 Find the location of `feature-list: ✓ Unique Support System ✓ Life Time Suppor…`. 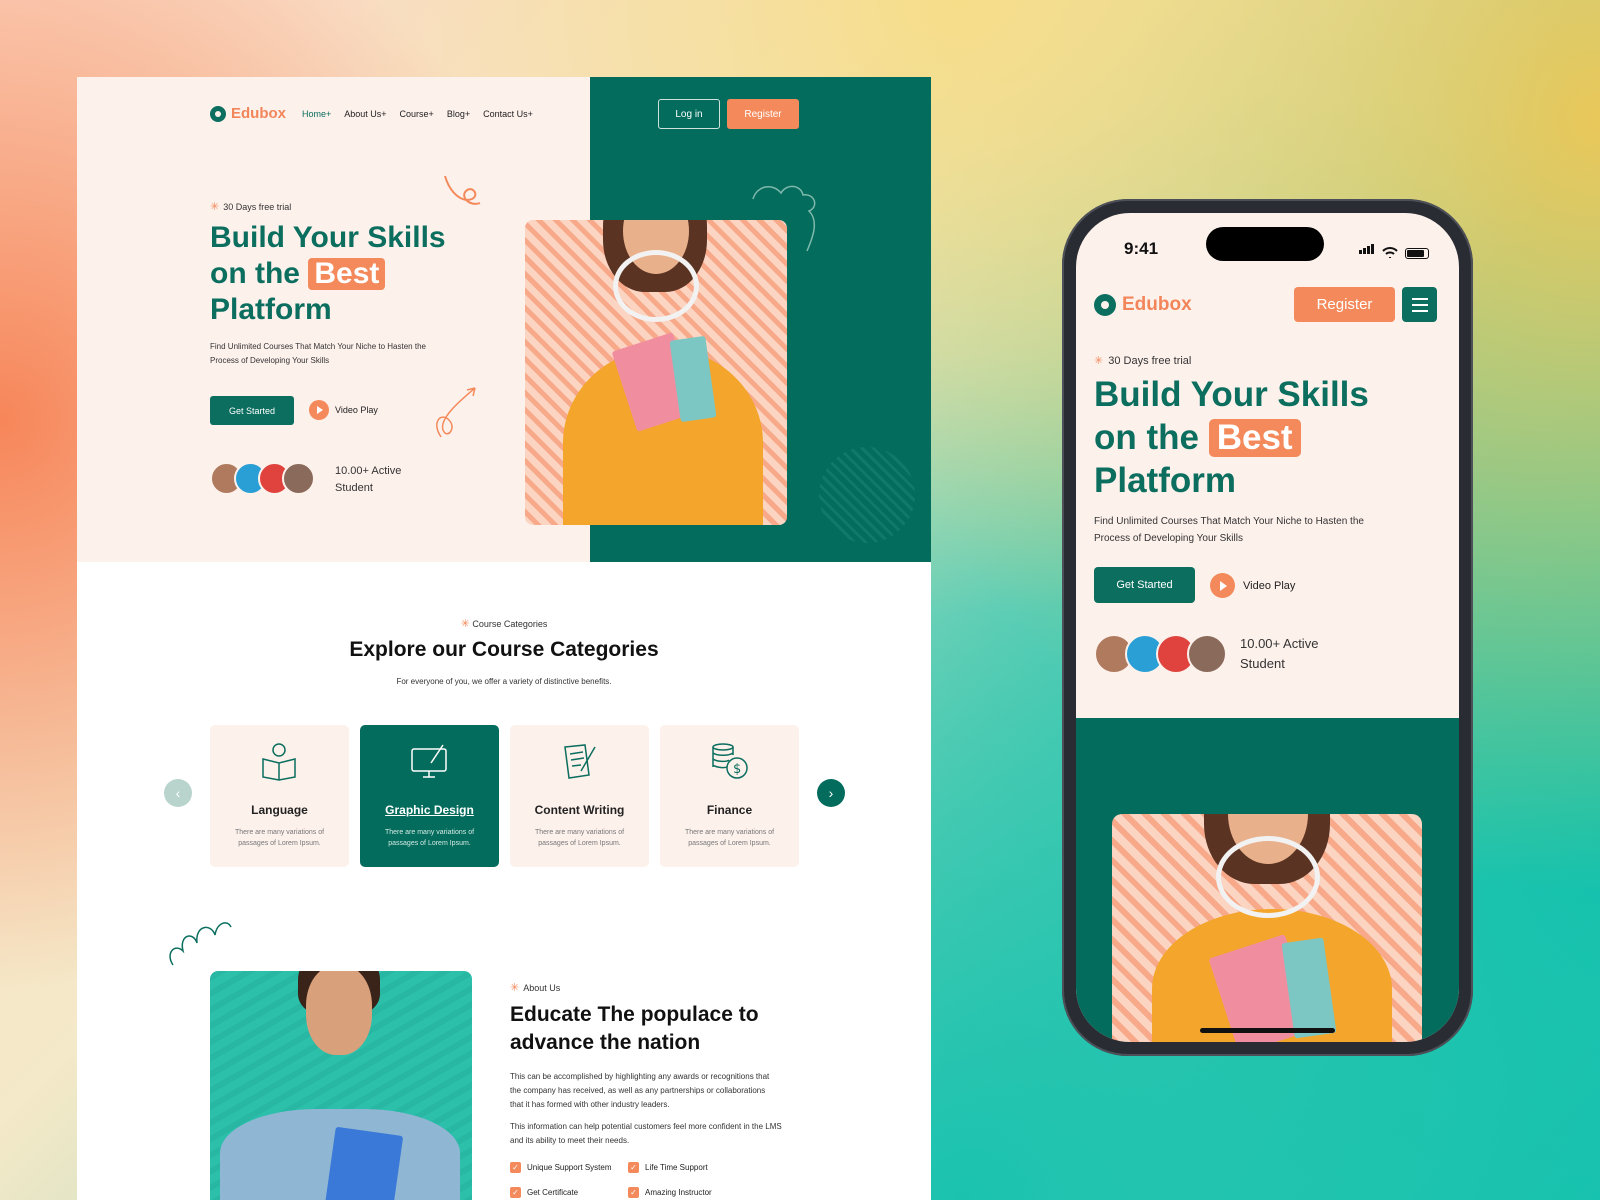

feature-list: ✓ Unique Support System ✓ Life Time Suppor… is located at coordinates (624, 1180).